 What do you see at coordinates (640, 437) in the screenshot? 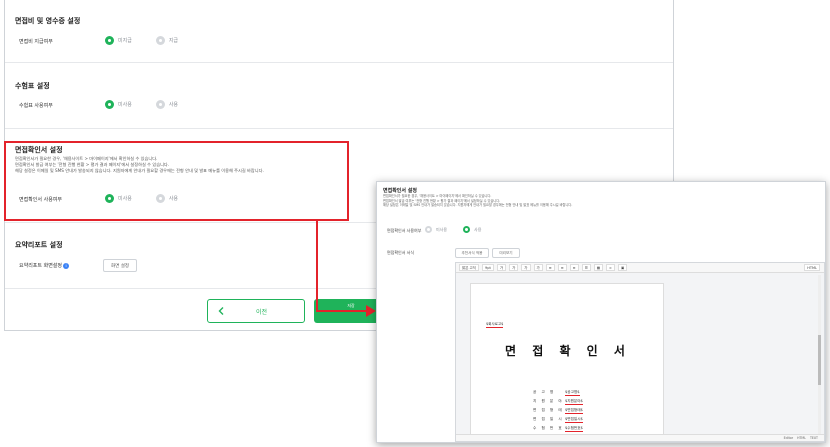
I see `editor-status-bar: Editor HTML TEXT` at bounding box center [640, 437].